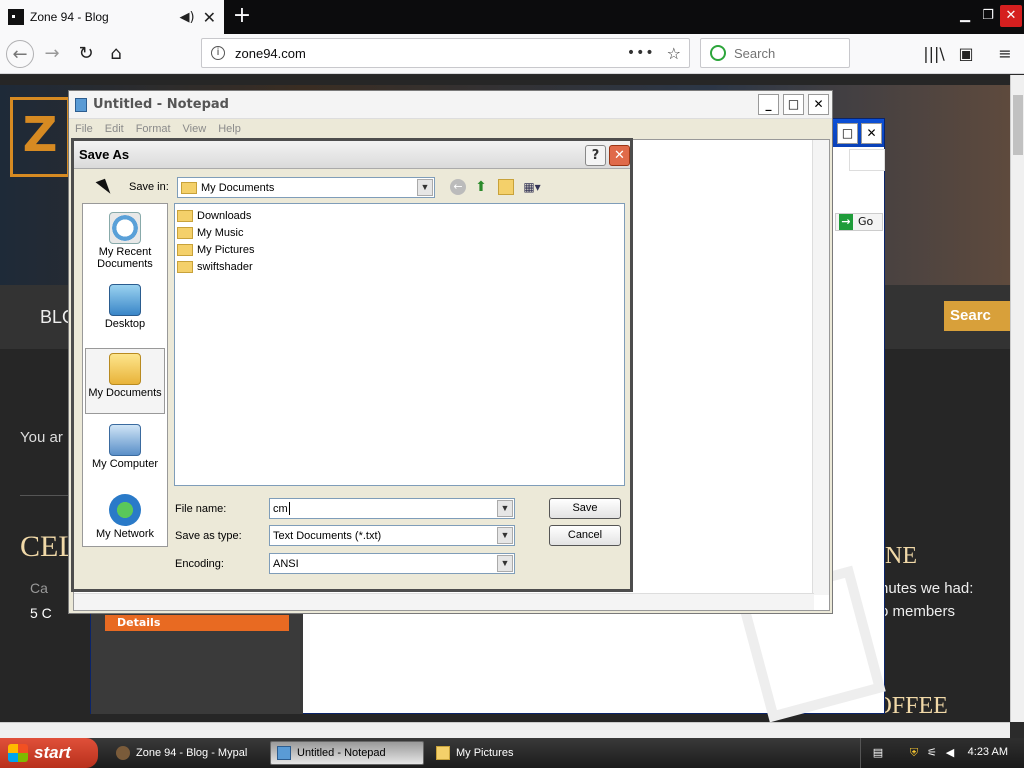 The height and width of the screenshot is (768, 1024). I want to click on browser-tab: Zone 94 - Blog ◀) ✕, so click(112, 17).